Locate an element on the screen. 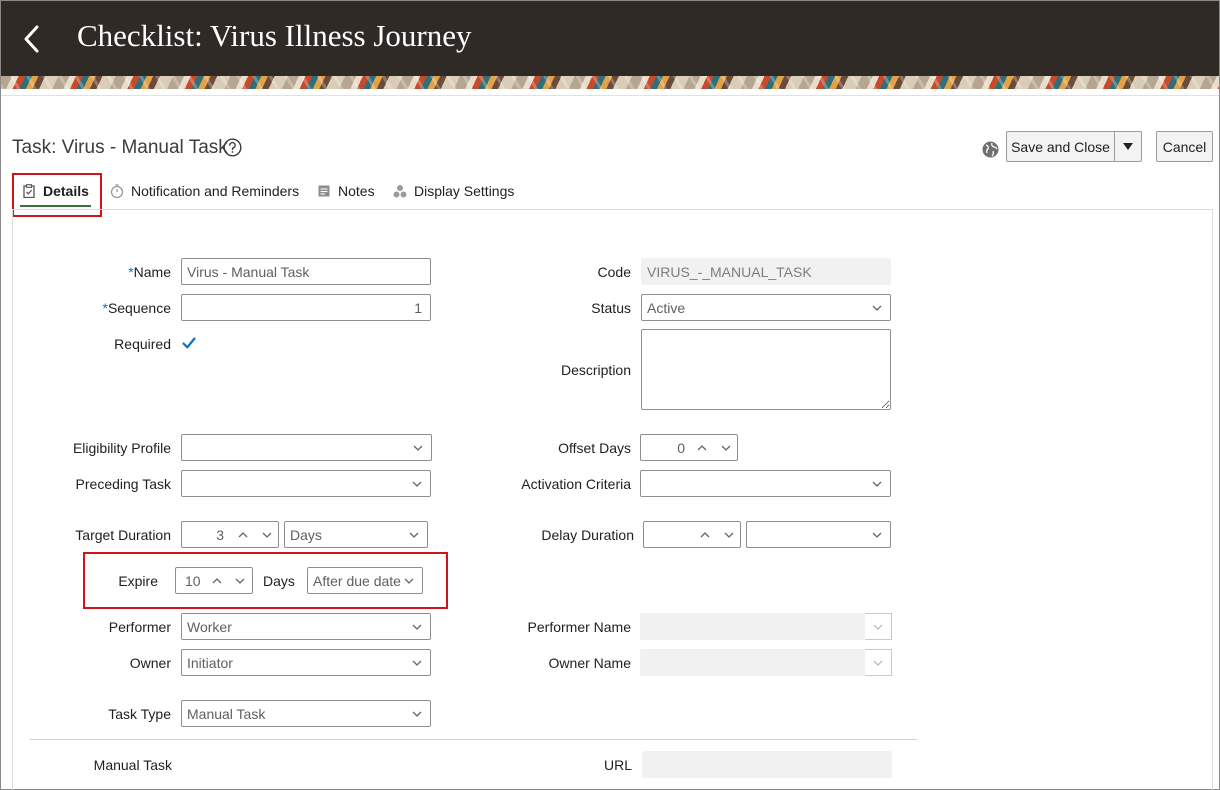  name-label: *Name is located at coordinates (149, 272).